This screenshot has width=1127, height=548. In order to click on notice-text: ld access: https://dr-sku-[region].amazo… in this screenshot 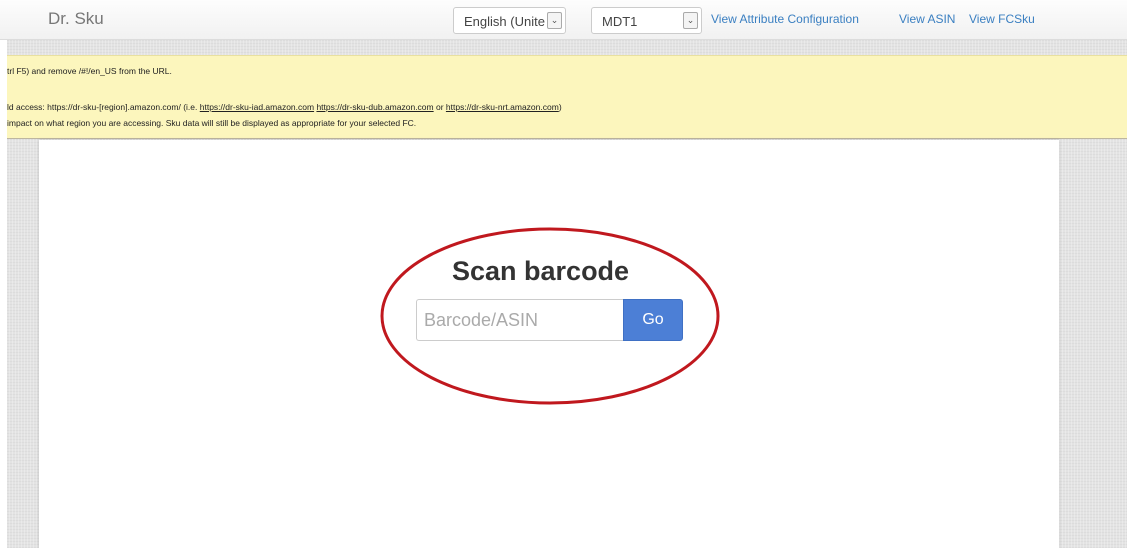, I will do `click(103, 107)`.